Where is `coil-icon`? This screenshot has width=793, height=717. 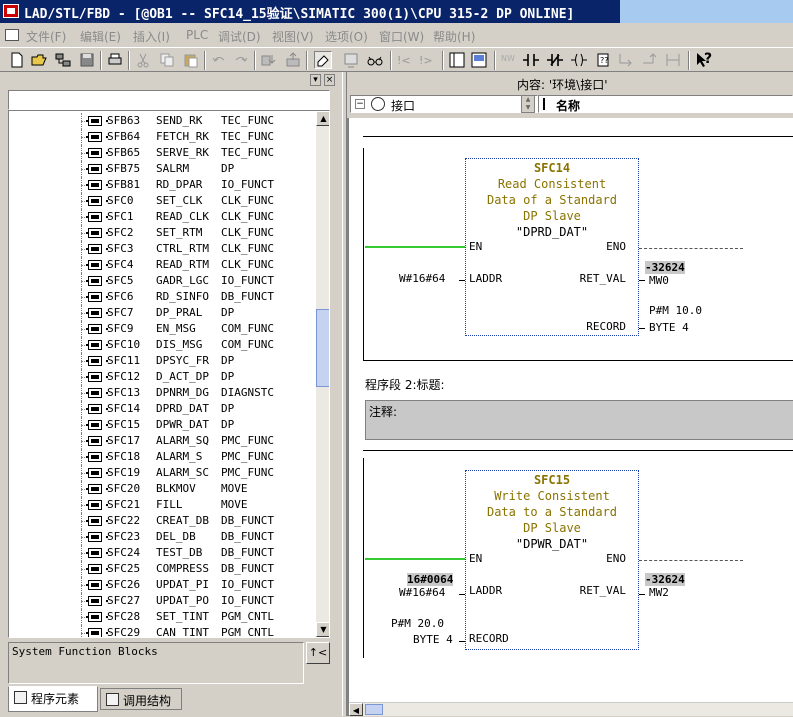
coil-icon is located at coordinates (579, 60).